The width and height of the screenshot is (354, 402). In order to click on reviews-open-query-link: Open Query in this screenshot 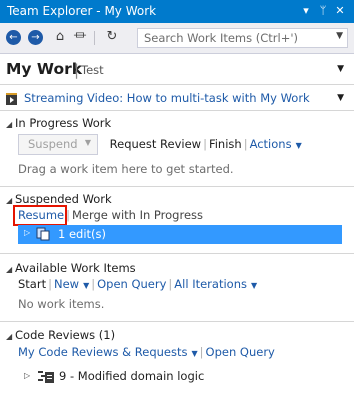, I will do `click(240, 352)`.